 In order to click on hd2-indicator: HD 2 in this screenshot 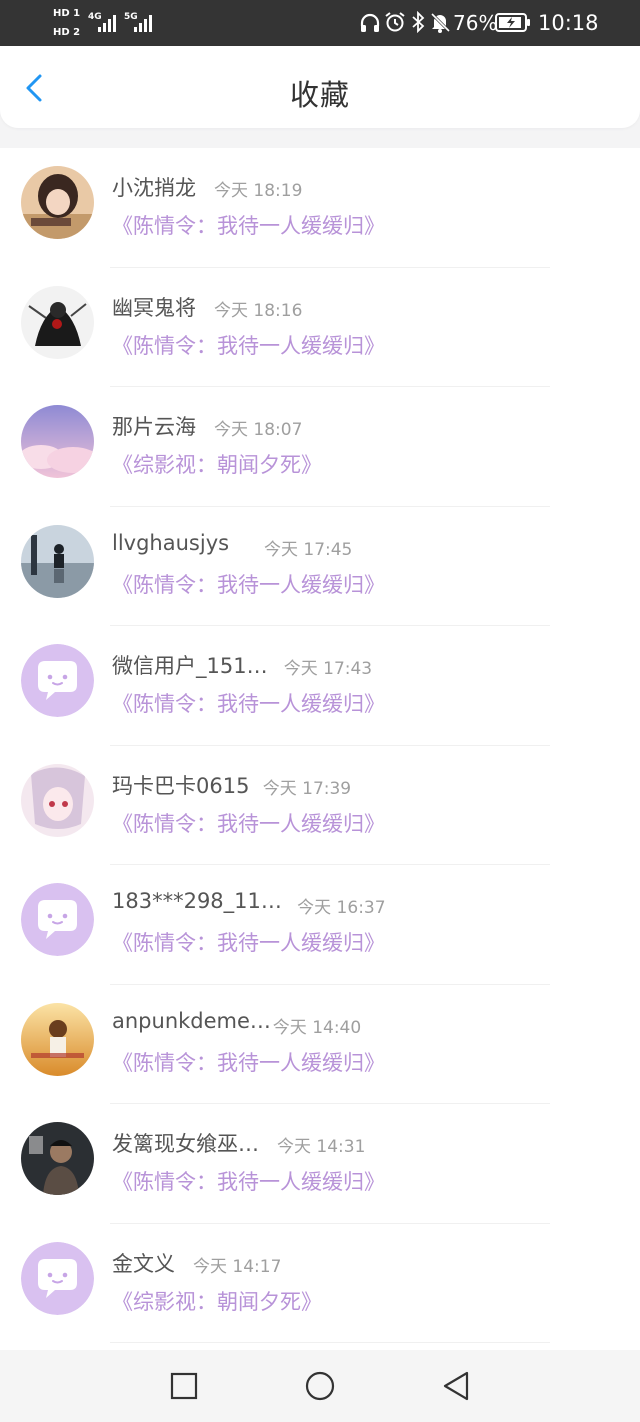, I will do `click(67, 32)`.